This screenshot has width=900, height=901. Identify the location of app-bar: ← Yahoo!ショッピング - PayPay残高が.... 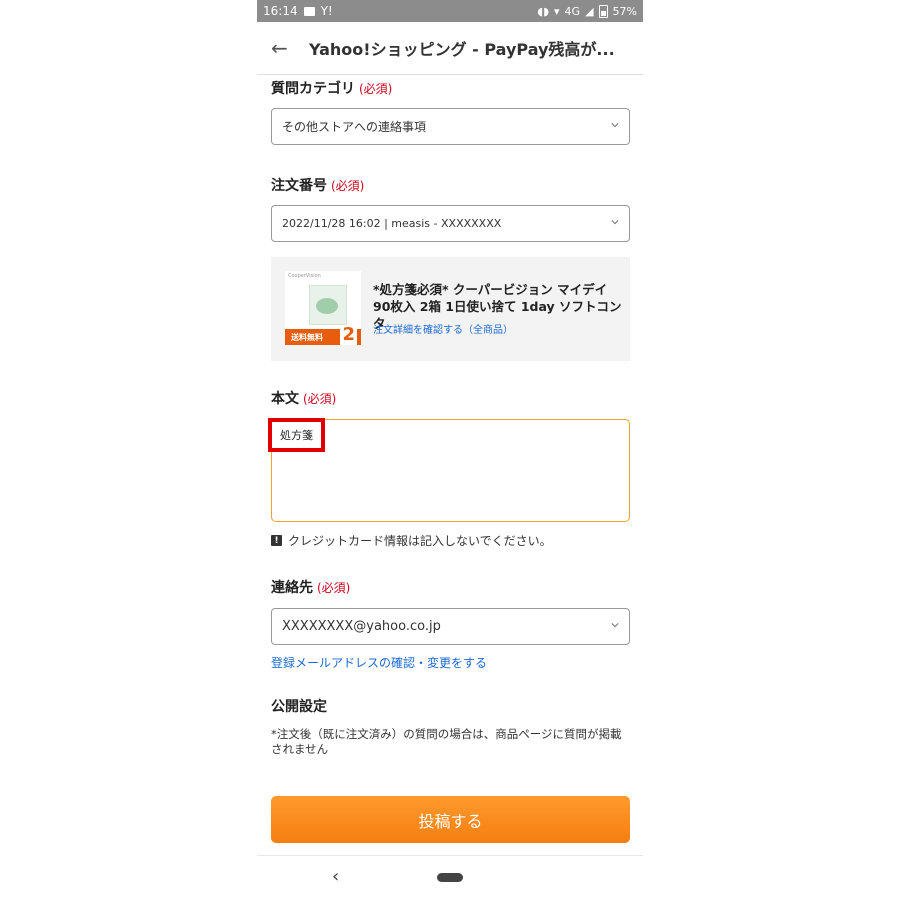
(450, 48).